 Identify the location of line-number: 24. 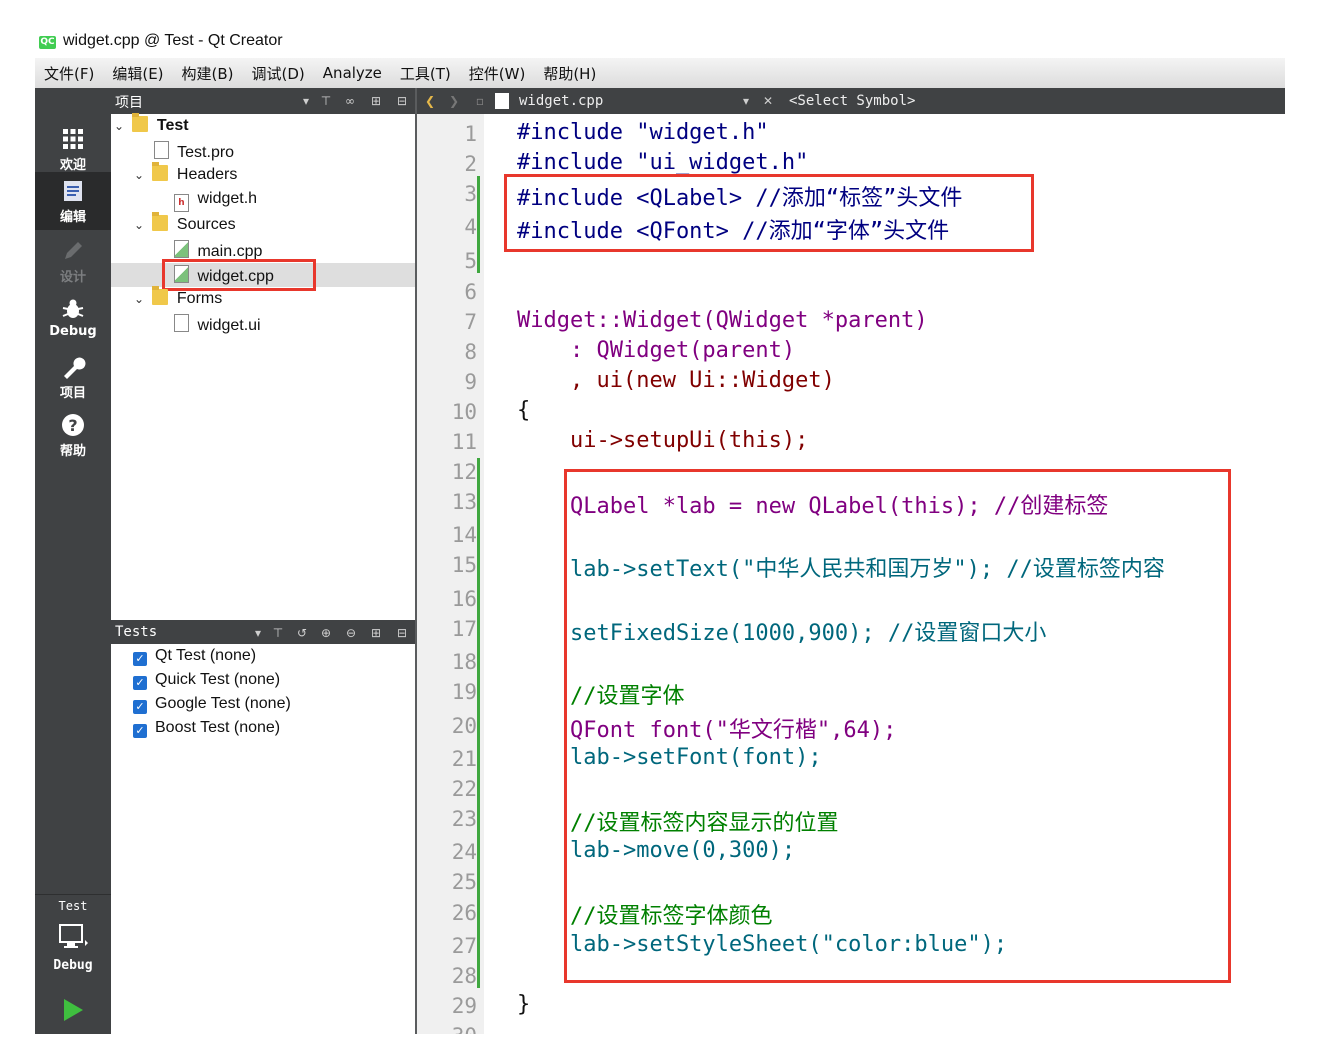
(464, 852).